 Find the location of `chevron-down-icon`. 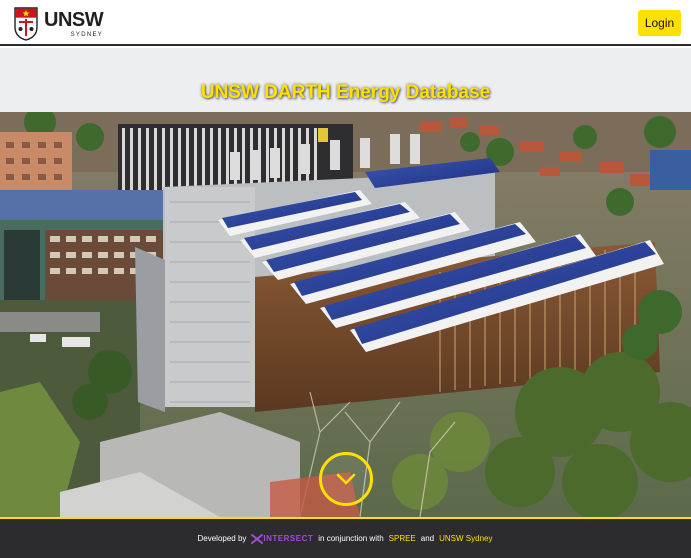

chevron-down-icon is located at coordinates (346, 479).